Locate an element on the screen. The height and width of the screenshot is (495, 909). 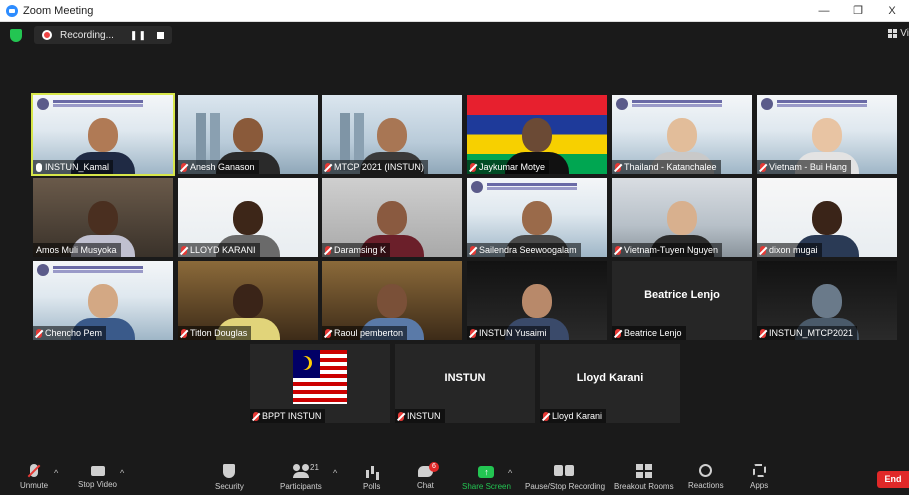
title-bar: Zoom Meeting — ❐ X is located at coordinates (454, 11).